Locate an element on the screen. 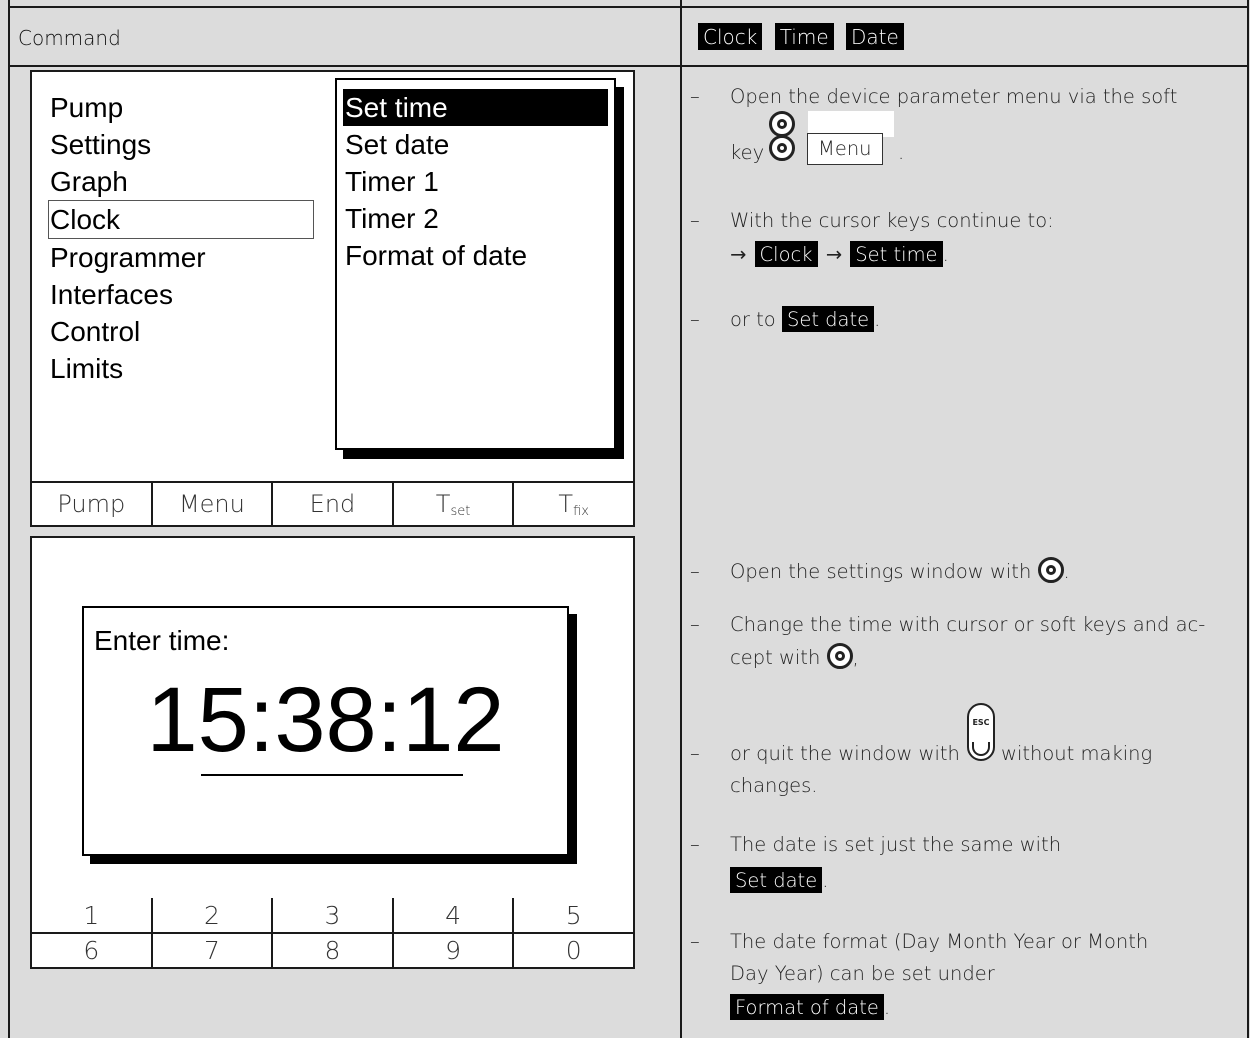 Image resolution: width=1250 pixels, height=1038 pixels. softkey-tfix-sub: fix is located at coordinates (581, 511).